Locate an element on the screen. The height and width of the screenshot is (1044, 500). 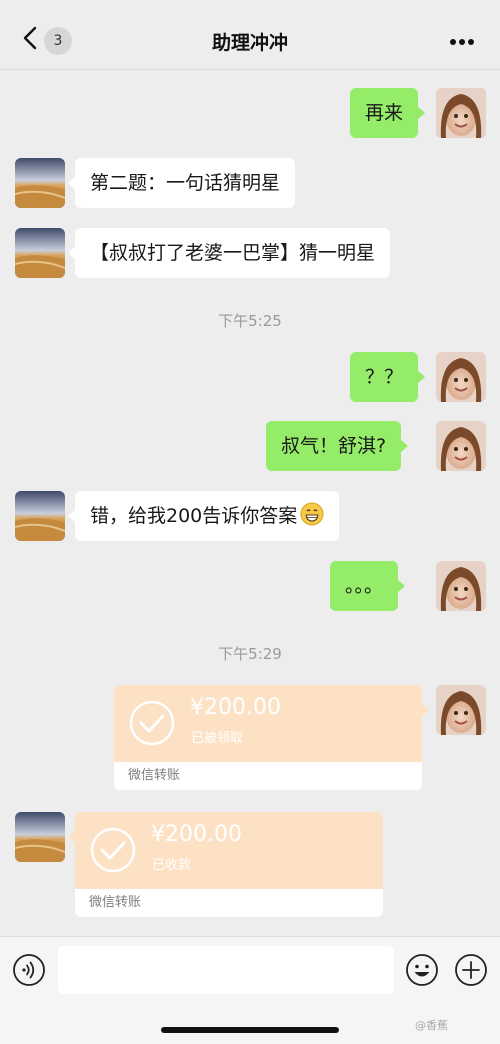
timestamp: 下午5:29 is located at coordinates (250, 654).